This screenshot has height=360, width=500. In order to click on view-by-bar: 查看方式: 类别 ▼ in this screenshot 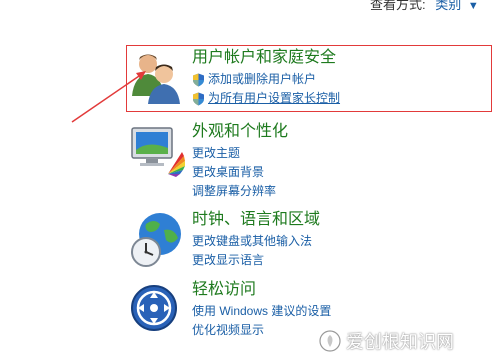, I will do `click(424, 6)`.